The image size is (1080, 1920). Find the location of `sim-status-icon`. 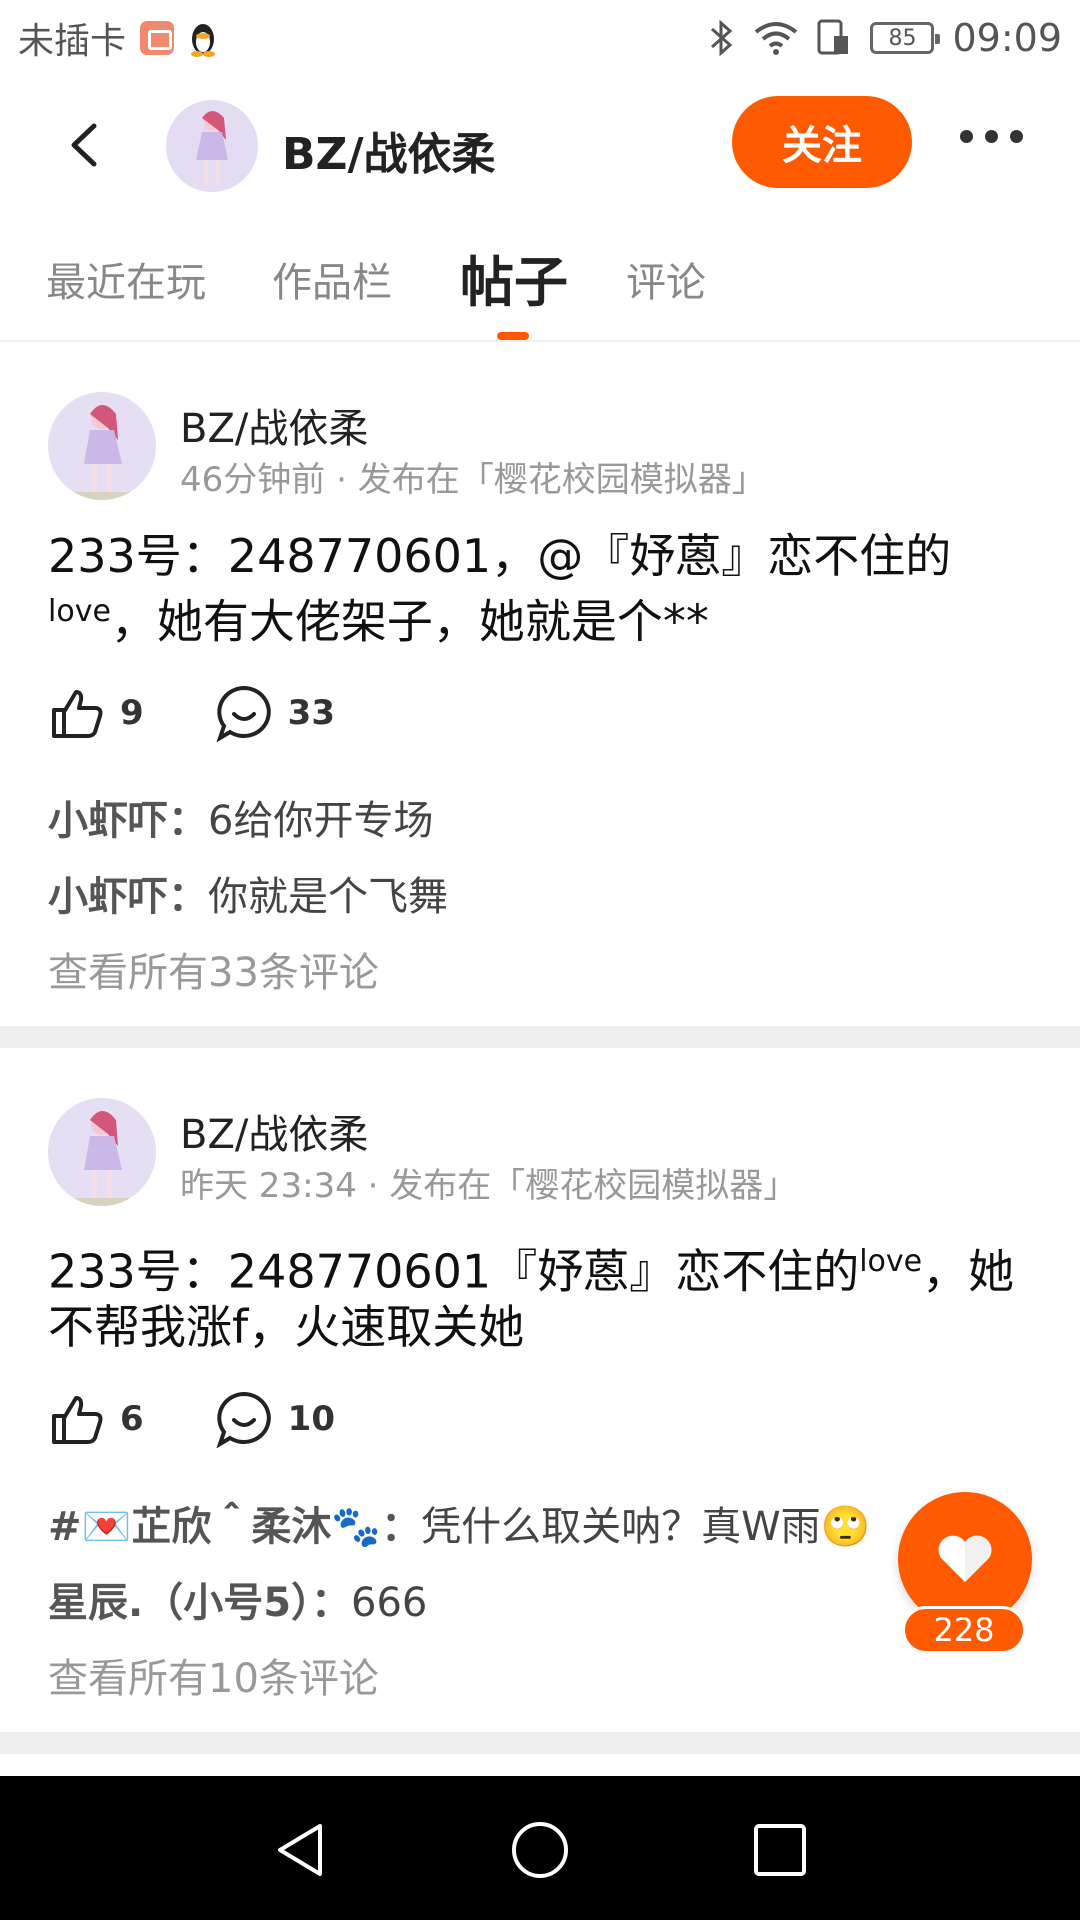

sim-status-icon is located at coordinates (833, 37).